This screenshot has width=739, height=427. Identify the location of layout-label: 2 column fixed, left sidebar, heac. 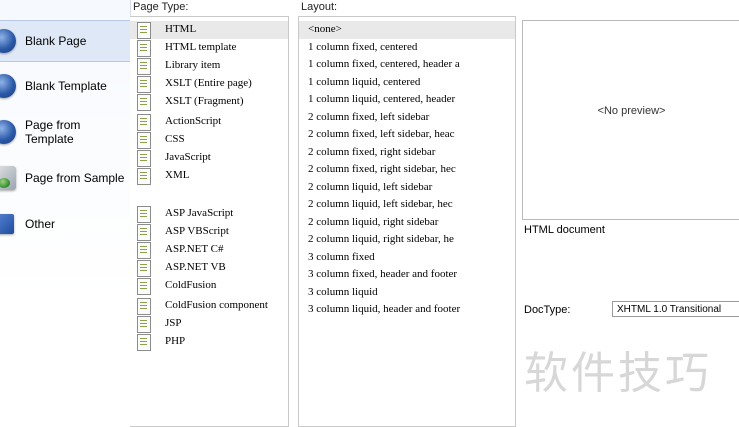
(381, 134).